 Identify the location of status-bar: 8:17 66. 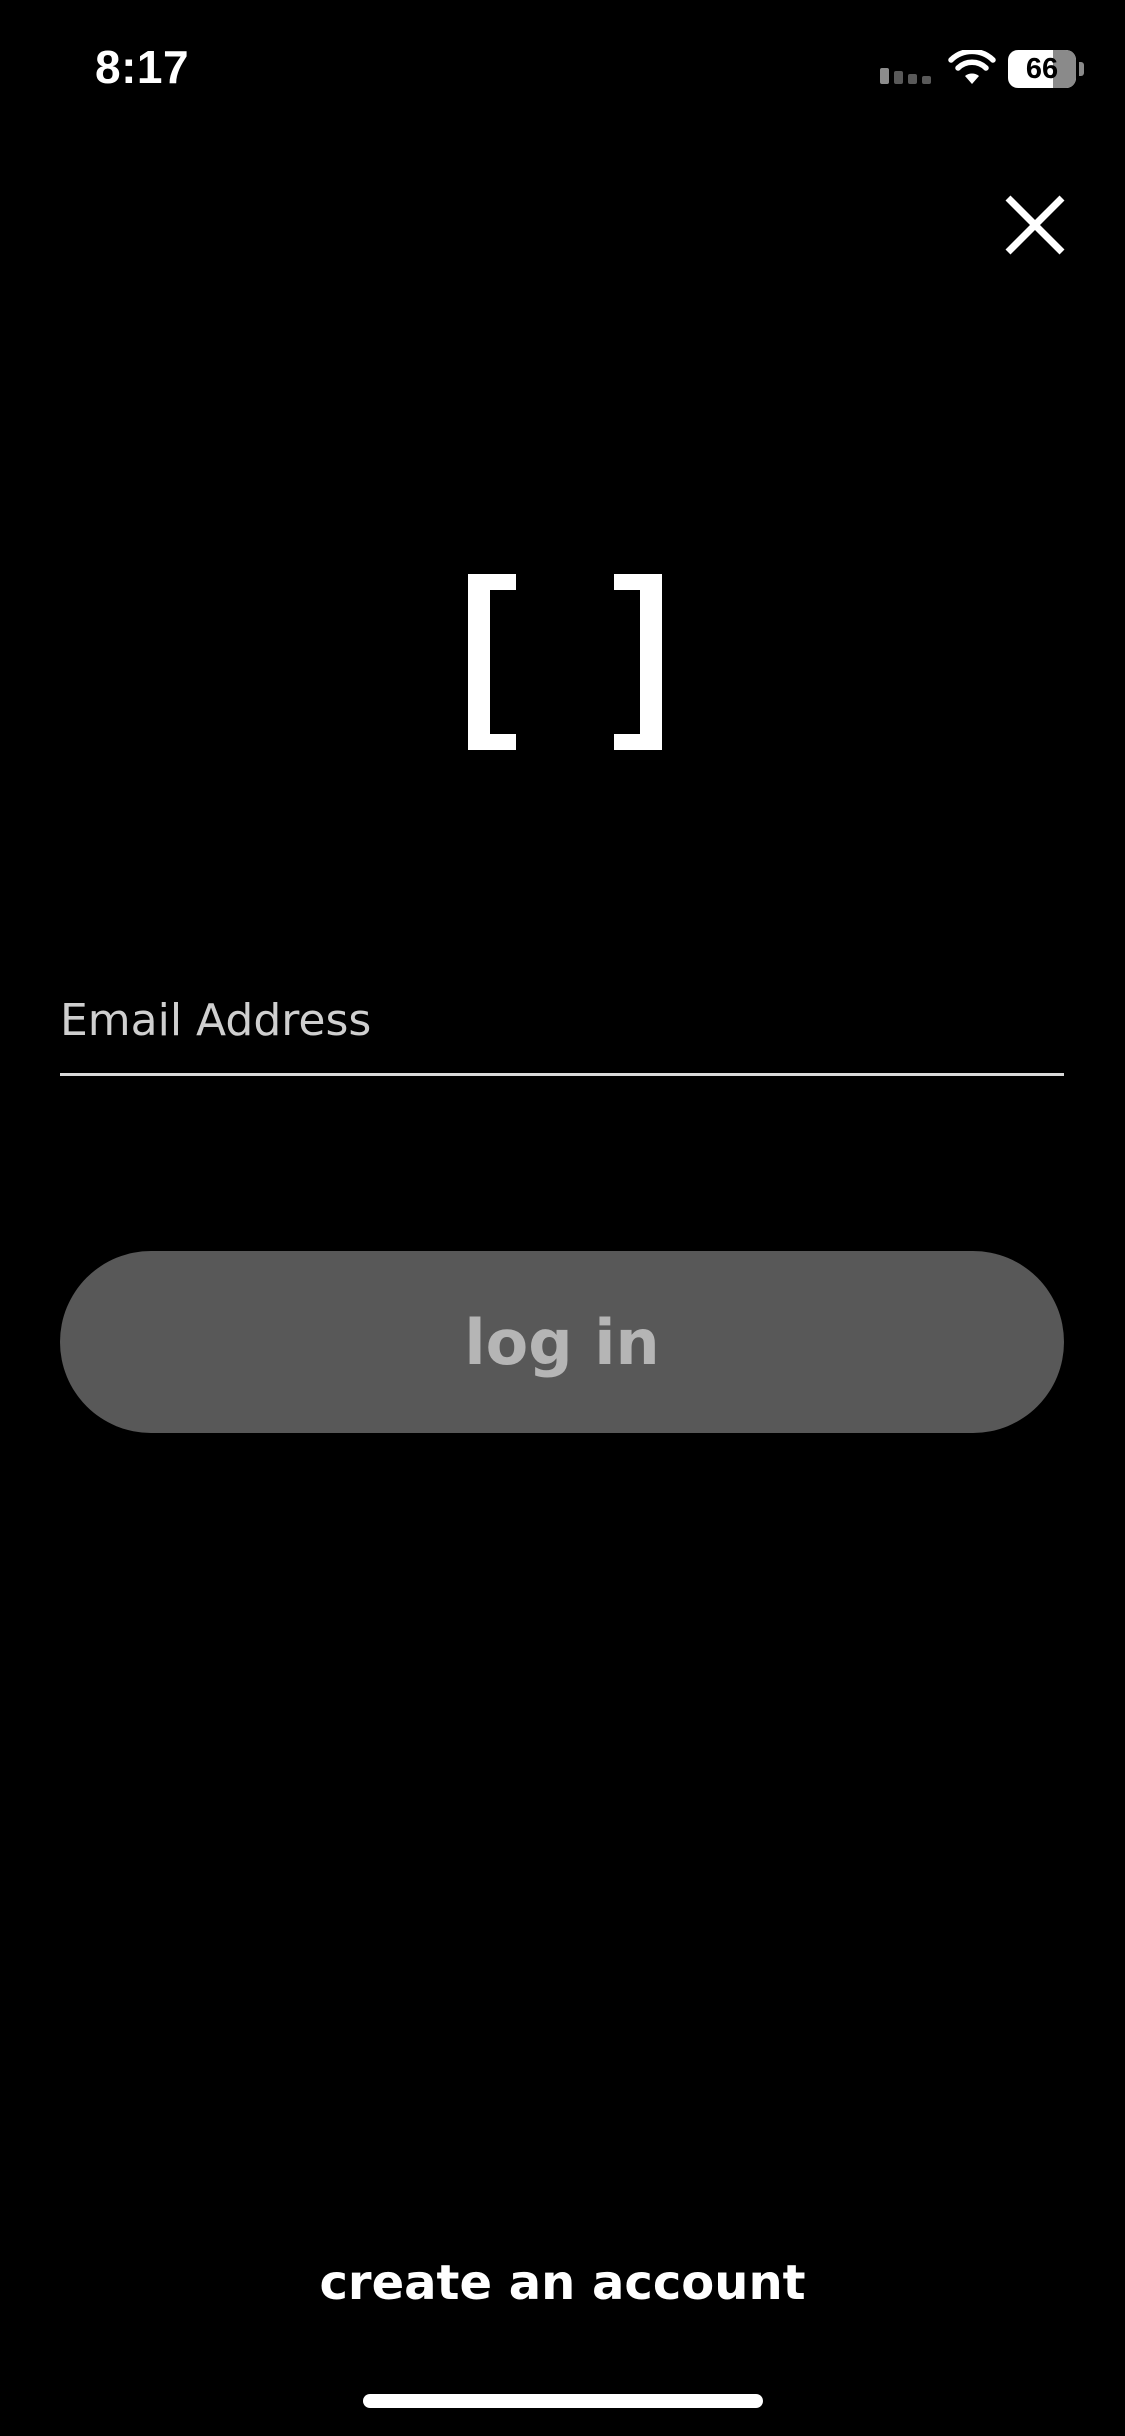
(562, 70).